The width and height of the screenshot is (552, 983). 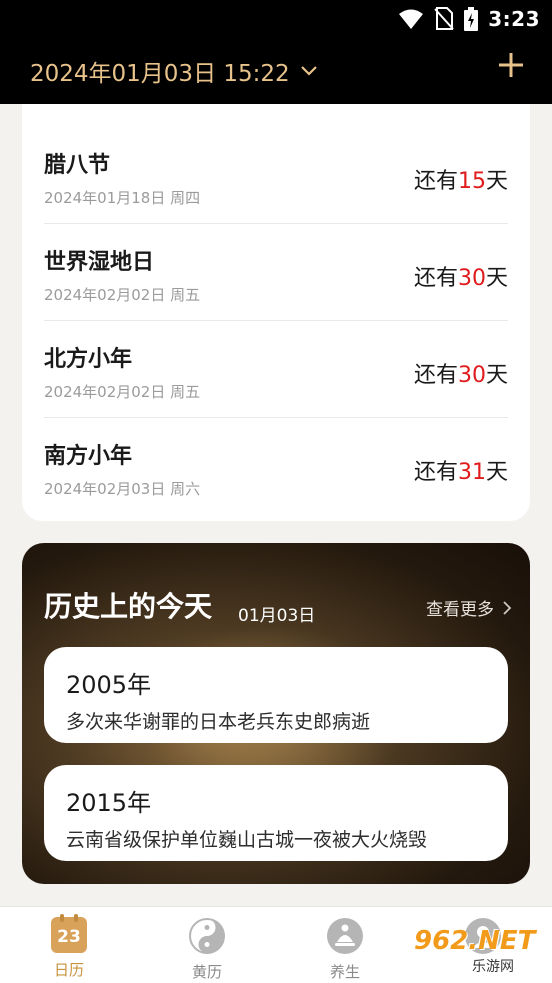 I want to click on festival-date: 2024年02月03日 周六, so click(x=122, y=489).